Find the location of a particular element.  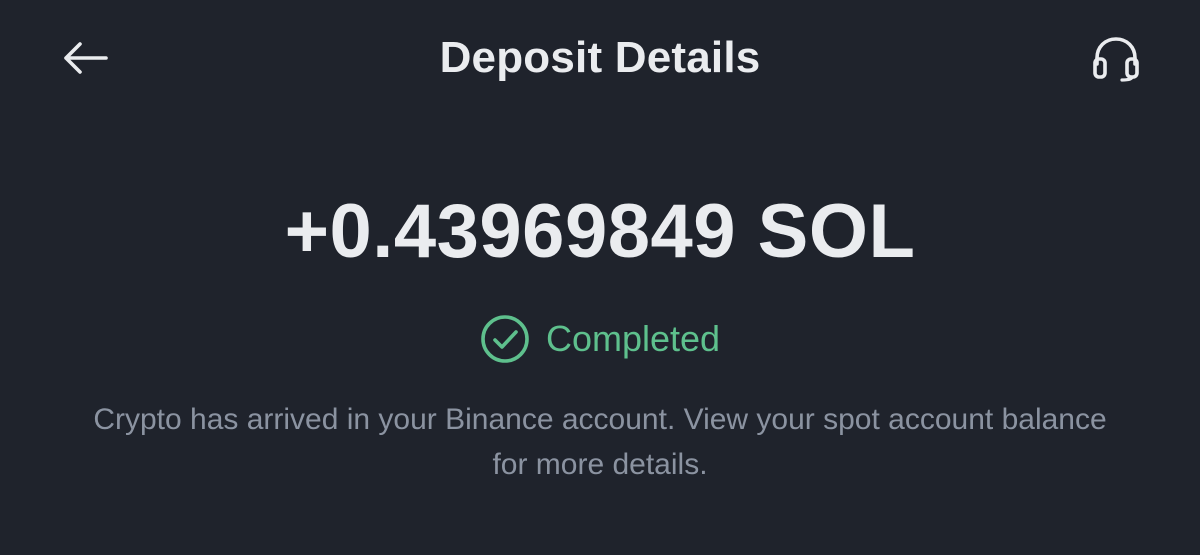

status-row: Completed is located at coordinates (600, 339).